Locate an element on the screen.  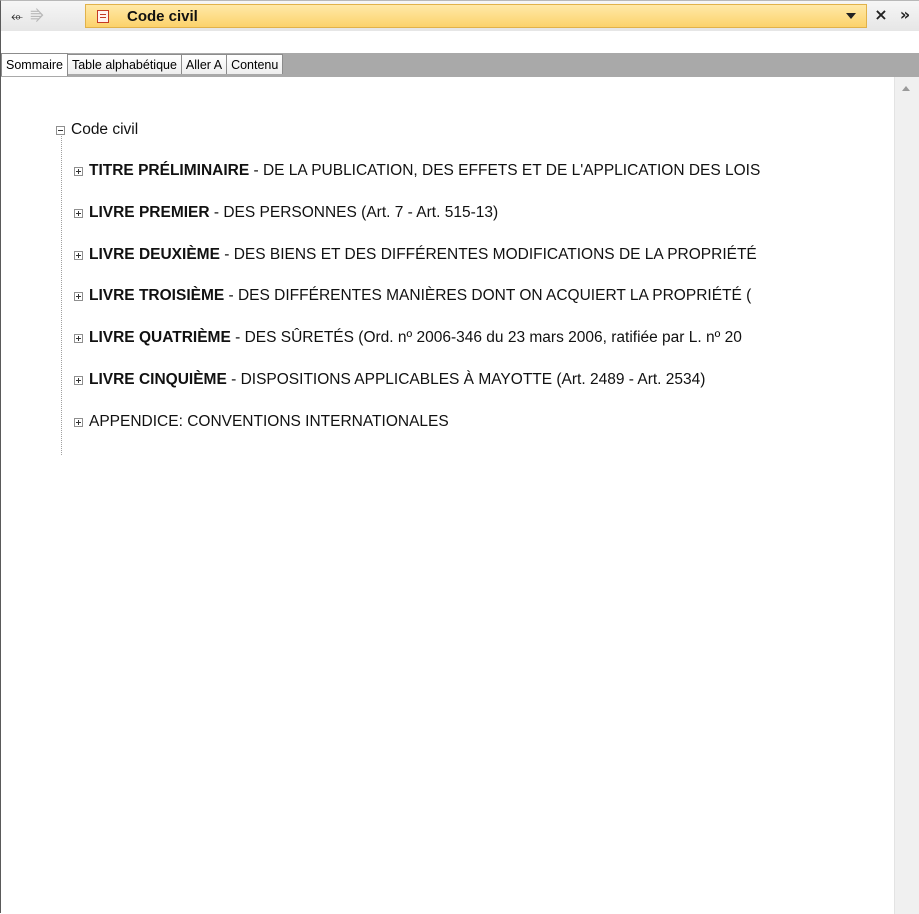
tree-item-heading: LIVRE DEUXIÈME is located at coordinates (154, 254).